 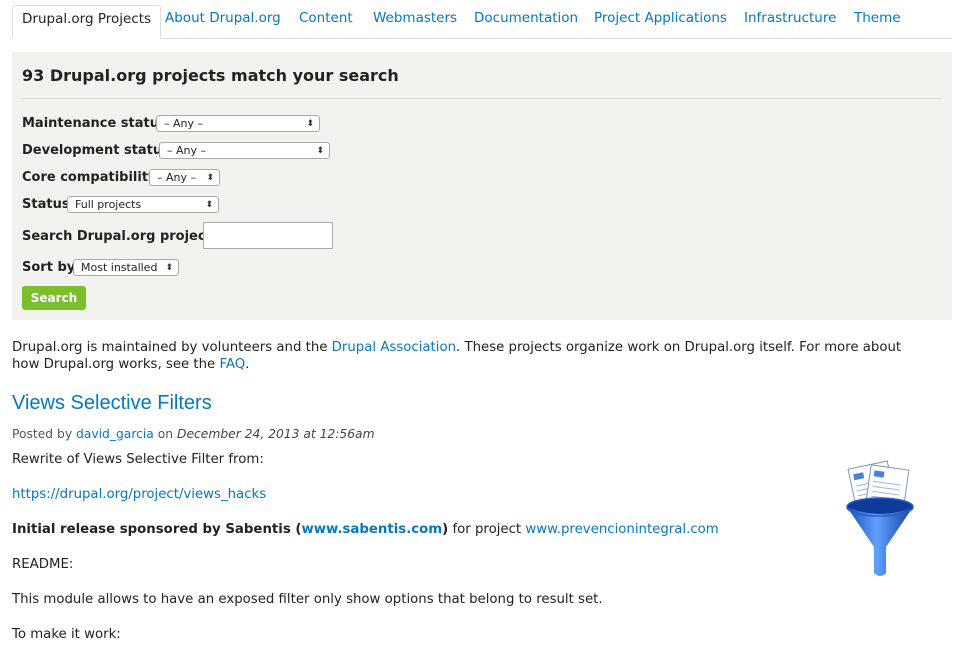 What do you see at coordinates (210, 75) in the screenshot?
I see `results-heading: 93 Drupal.org projects match your search` at bounding box center [210, 75].